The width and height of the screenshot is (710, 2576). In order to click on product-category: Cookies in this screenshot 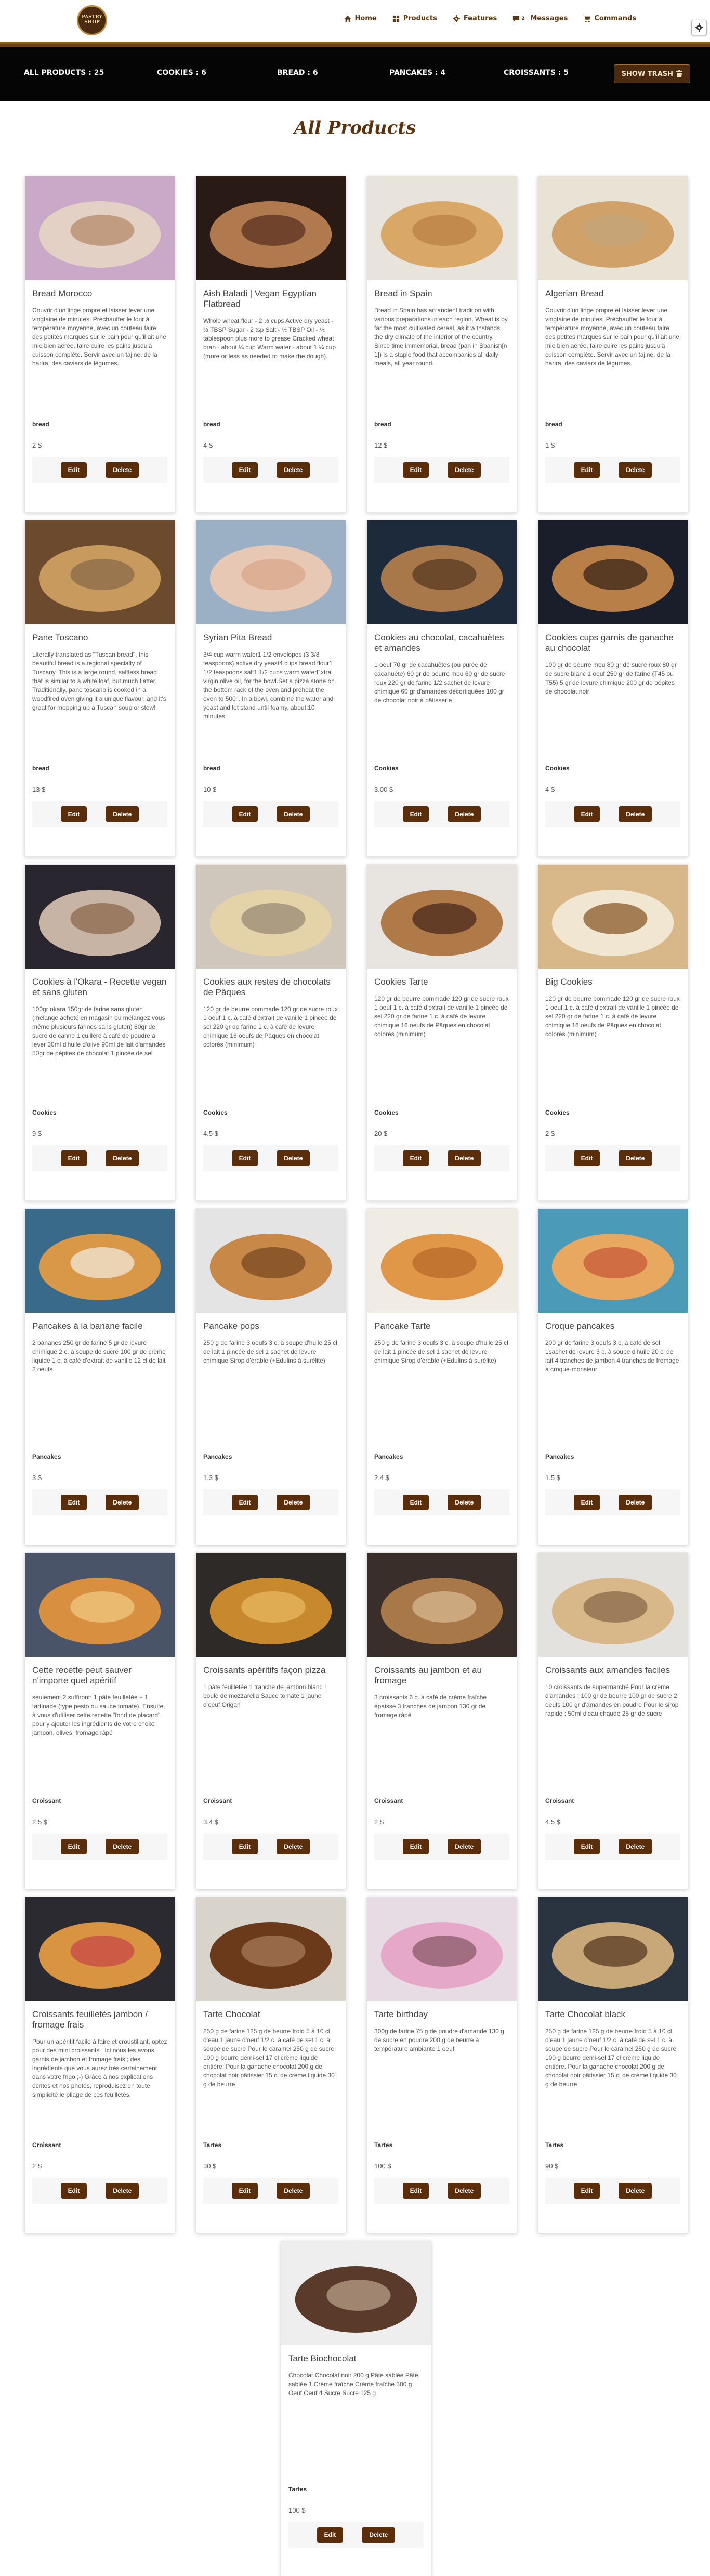, I will do `click(557, 1112)`.